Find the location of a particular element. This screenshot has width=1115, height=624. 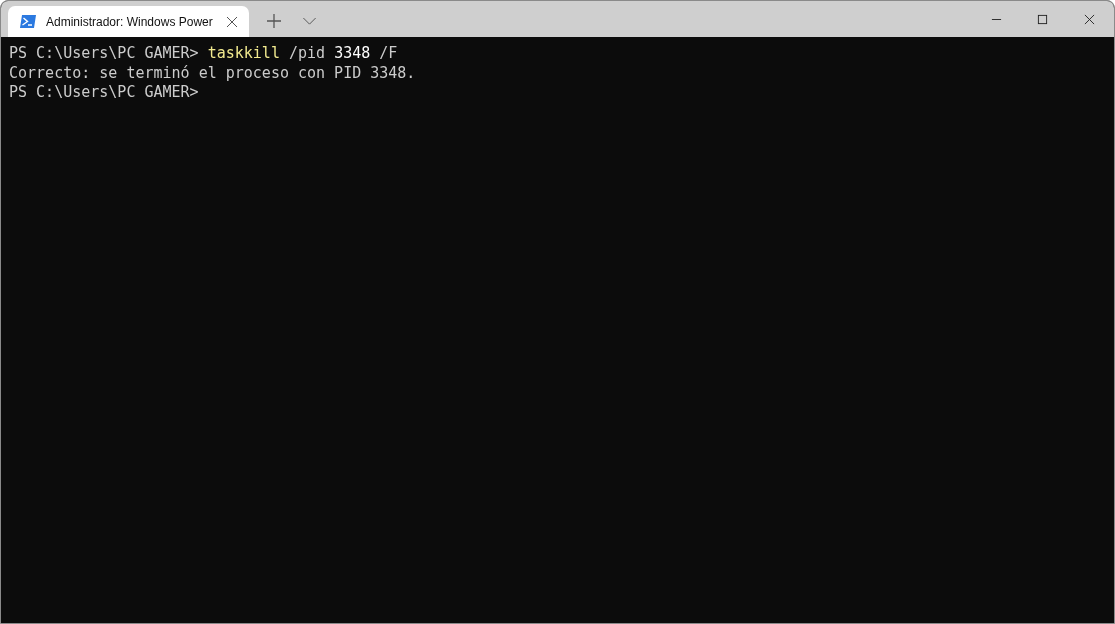

terminal-tab: Administrador: Windows Power is located at coordinates (128, 21).